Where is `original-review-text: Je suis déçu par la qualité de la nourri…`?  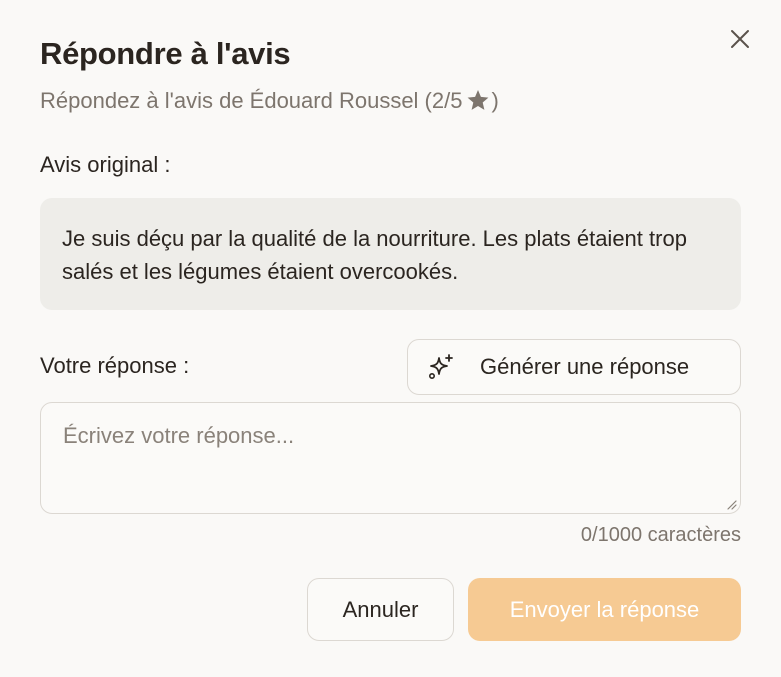 original-review-text: Je suis déçu par la qualité de la nourri… is located at coordinates (390, 254).